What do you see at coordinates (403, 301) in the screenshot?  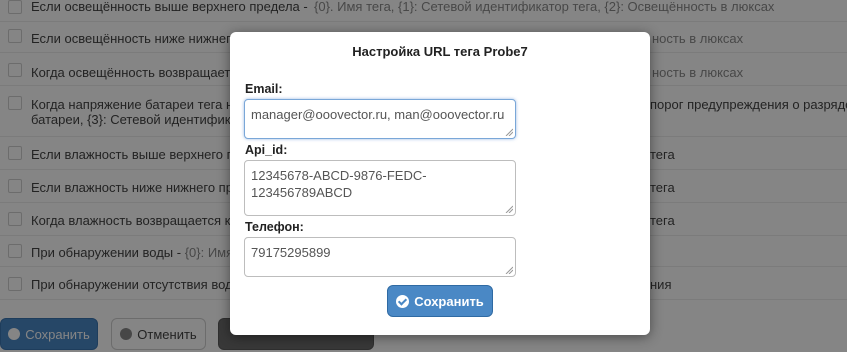 I see `check-icon` at bounding box center [403, 301].